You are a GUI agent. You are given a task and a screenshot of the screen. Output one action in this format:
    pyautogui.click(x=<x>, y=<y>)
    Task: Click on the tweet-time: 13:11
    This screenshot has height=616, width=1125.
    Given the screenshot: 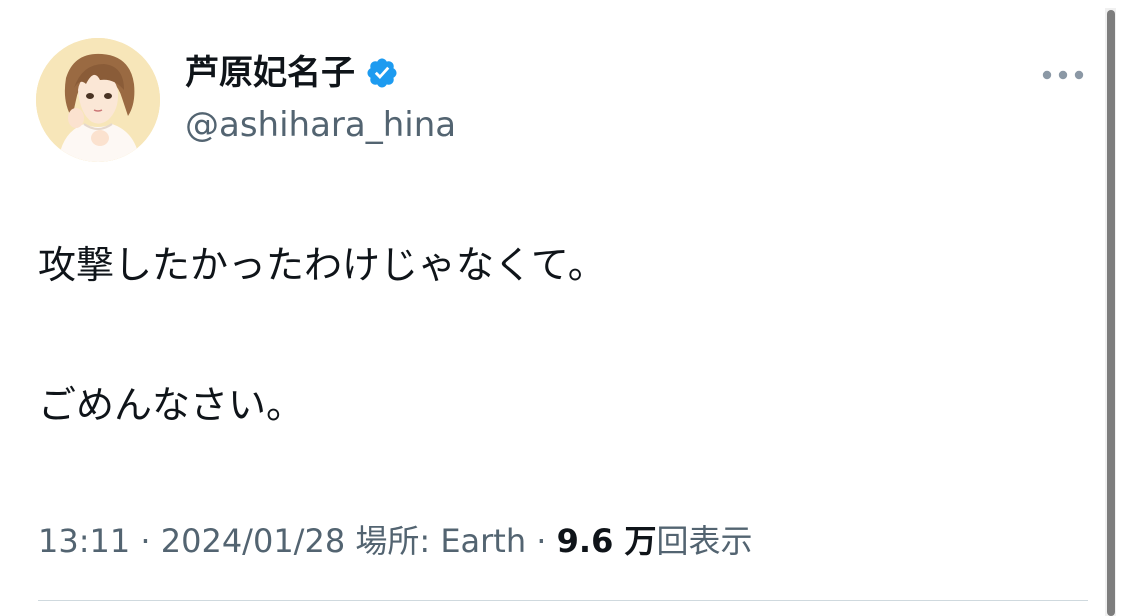 What is the action you would take?
    pyautogui.click(x=84, y=541)
    